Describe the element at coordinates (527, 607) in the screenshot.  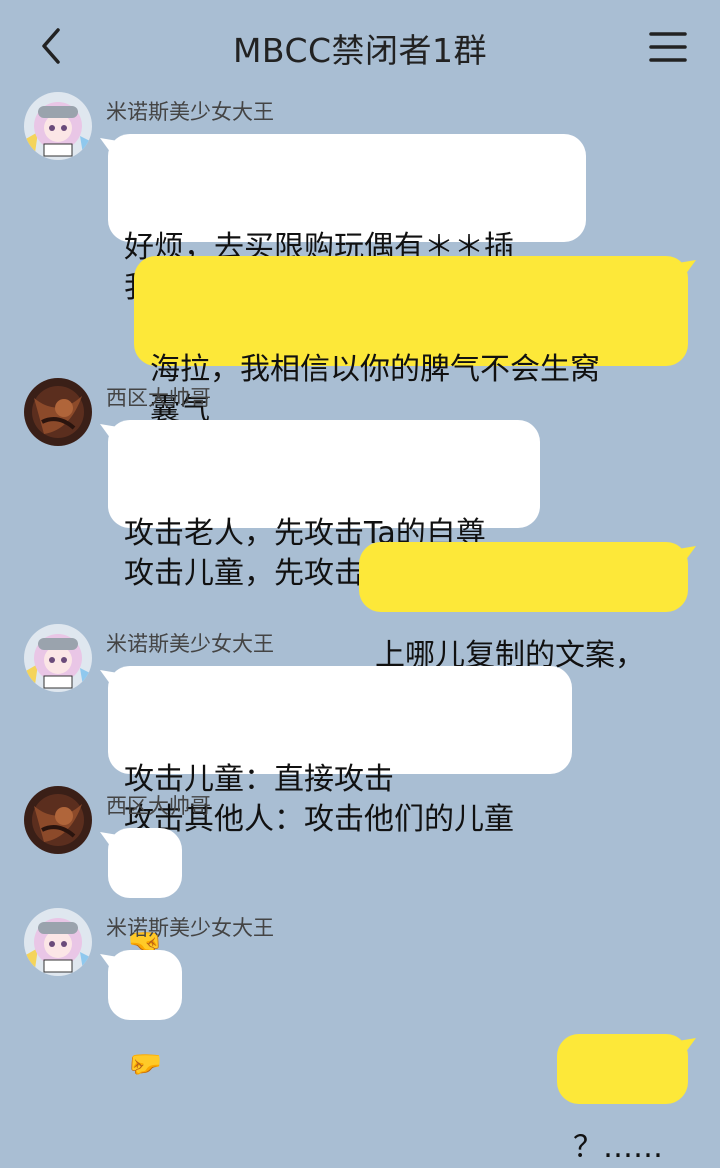
I see `message-bubble: 上哪儿复制的文案，` at that location.